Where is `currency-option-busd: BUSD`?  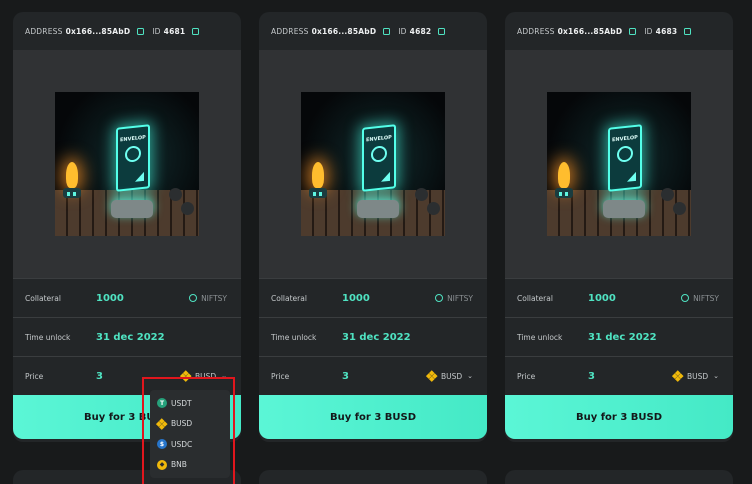
currency-option-busd: BUSD is located at coordinates (193, 424).